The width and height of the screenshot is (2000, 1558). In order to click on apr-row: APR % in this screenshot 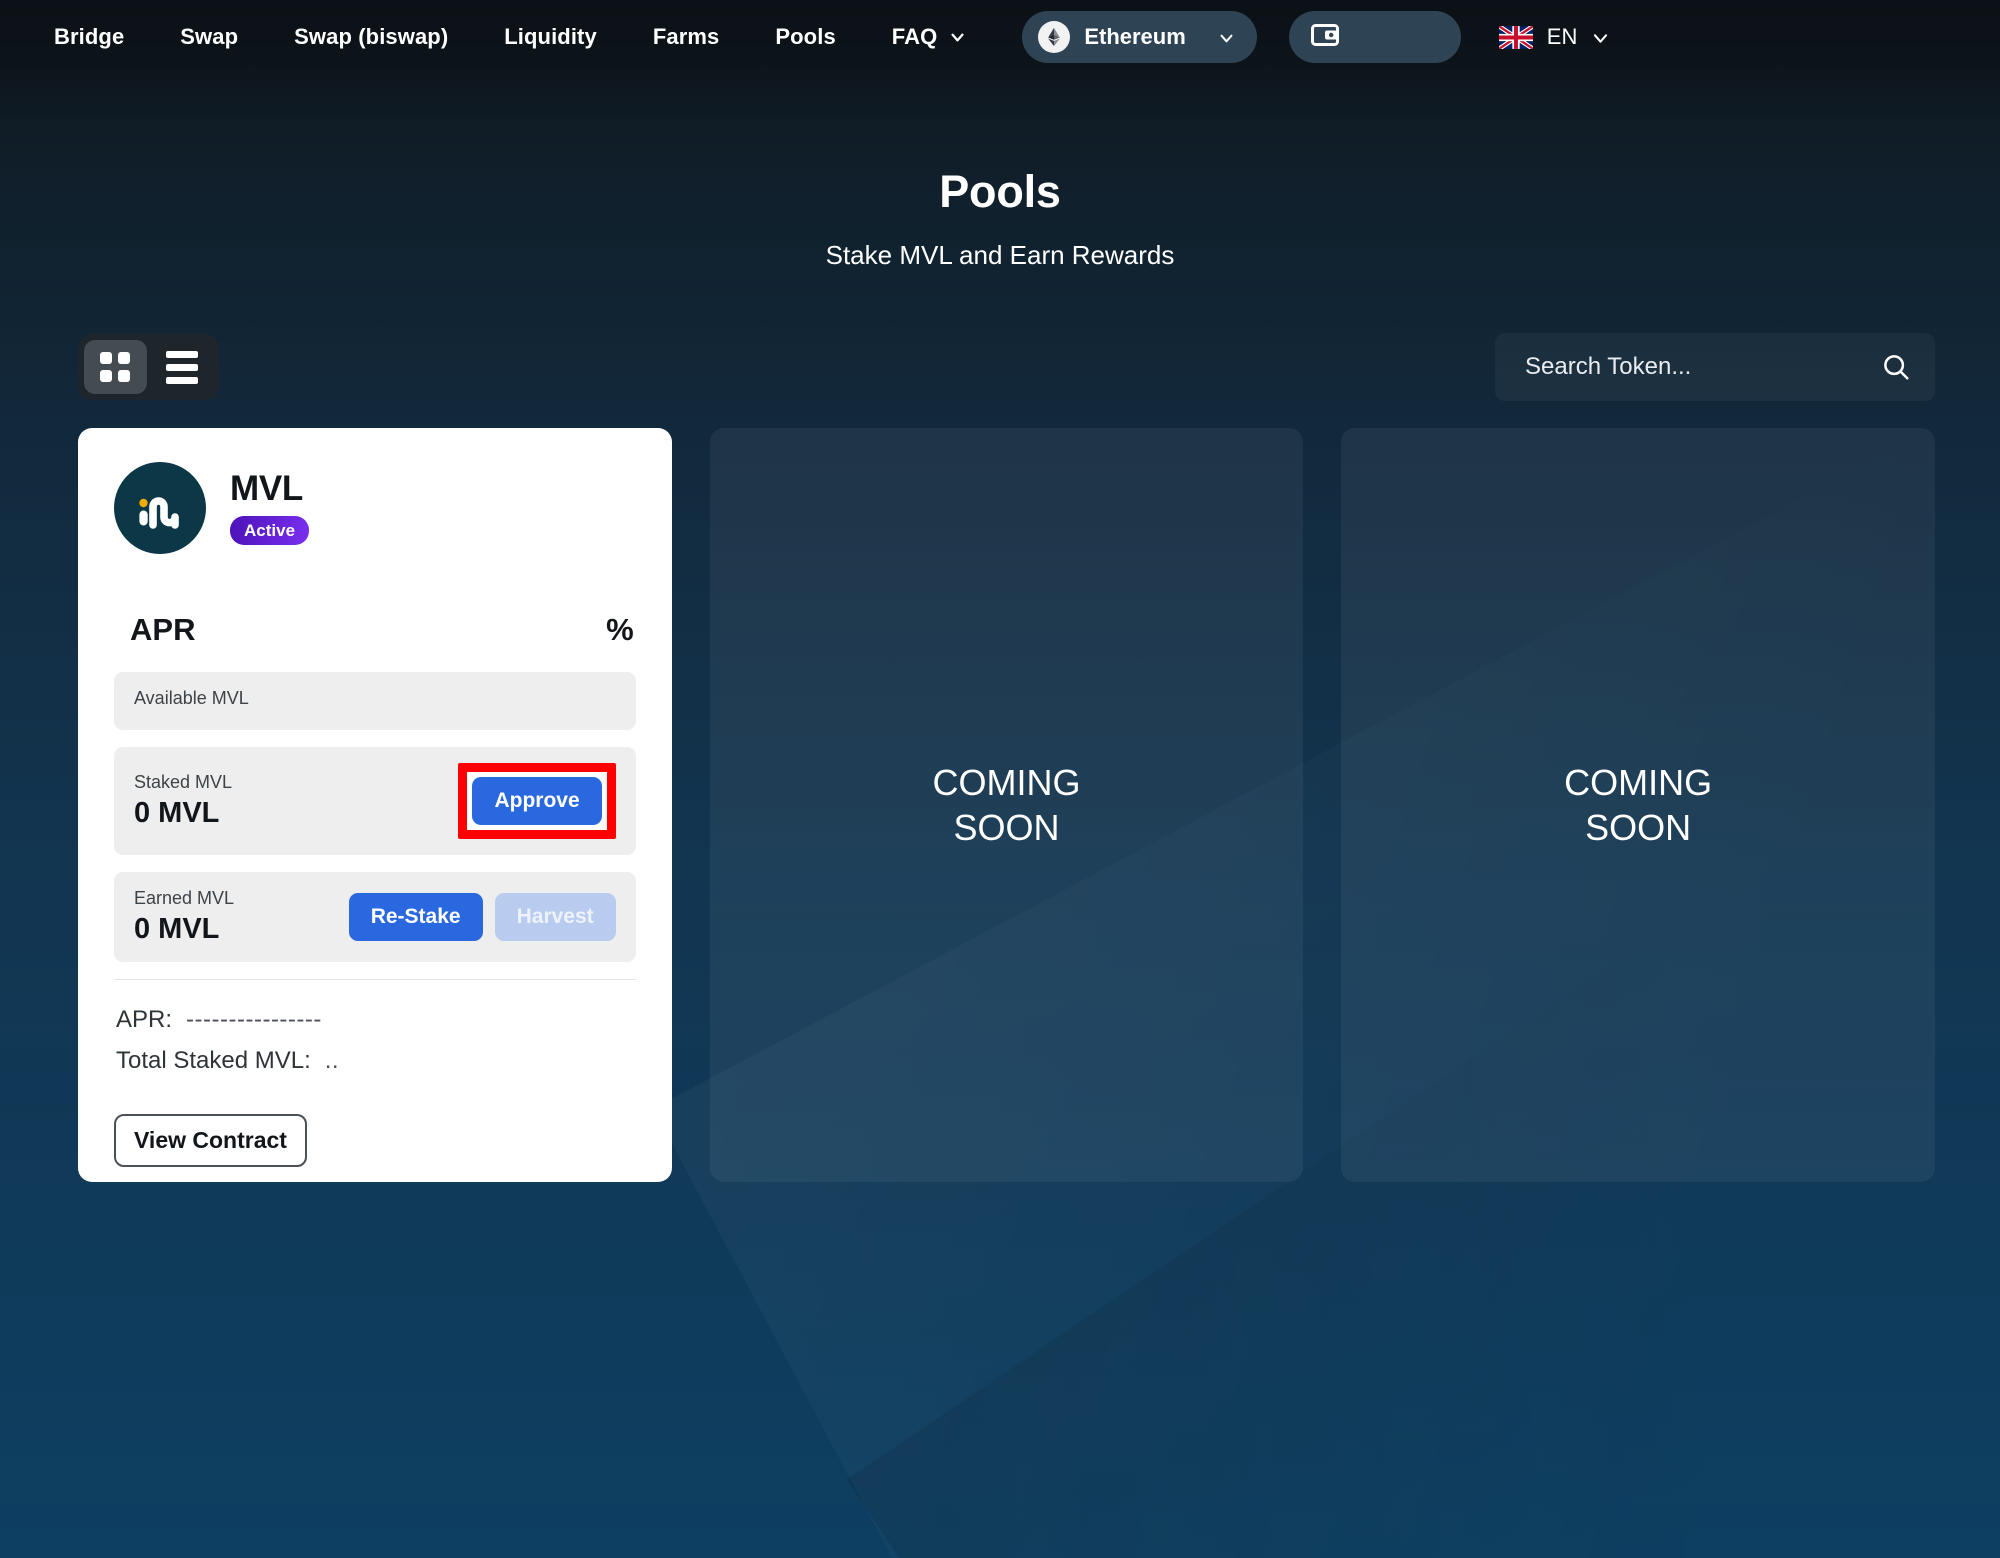, I will do `click(375, 630)`.